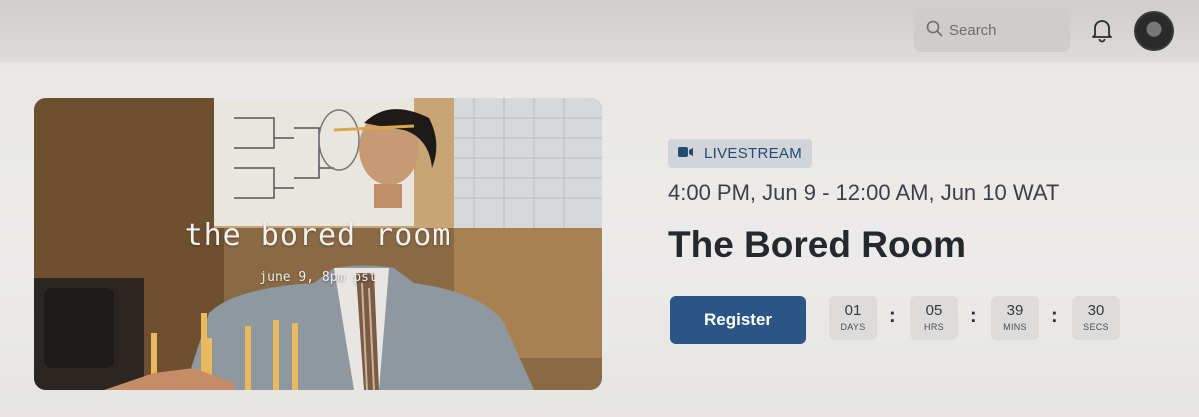 Image resolution: width=1199 pixels, height=417 pixels. I want to click on countdown-seconds: 30 SECS, so click(1096, 318).